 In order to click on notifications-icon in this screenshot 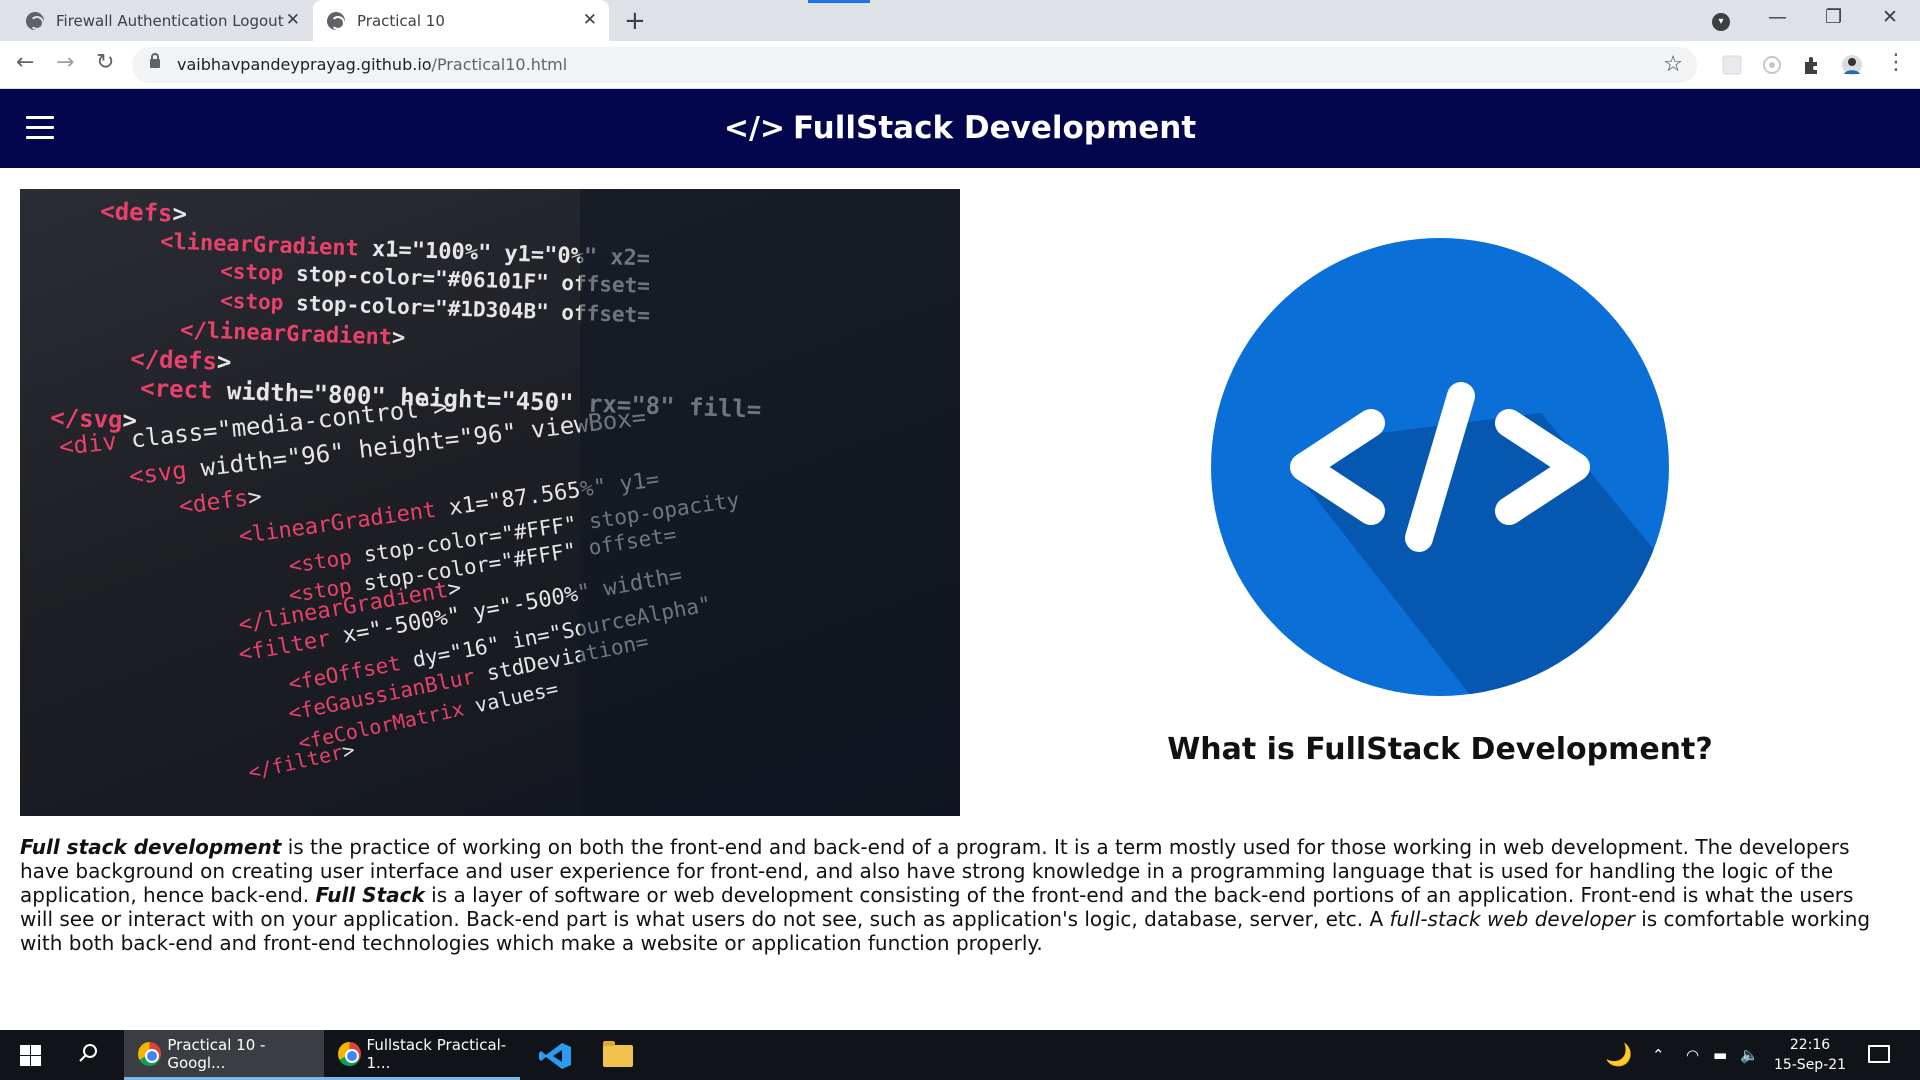, I will do `click(1879, 1054)`.